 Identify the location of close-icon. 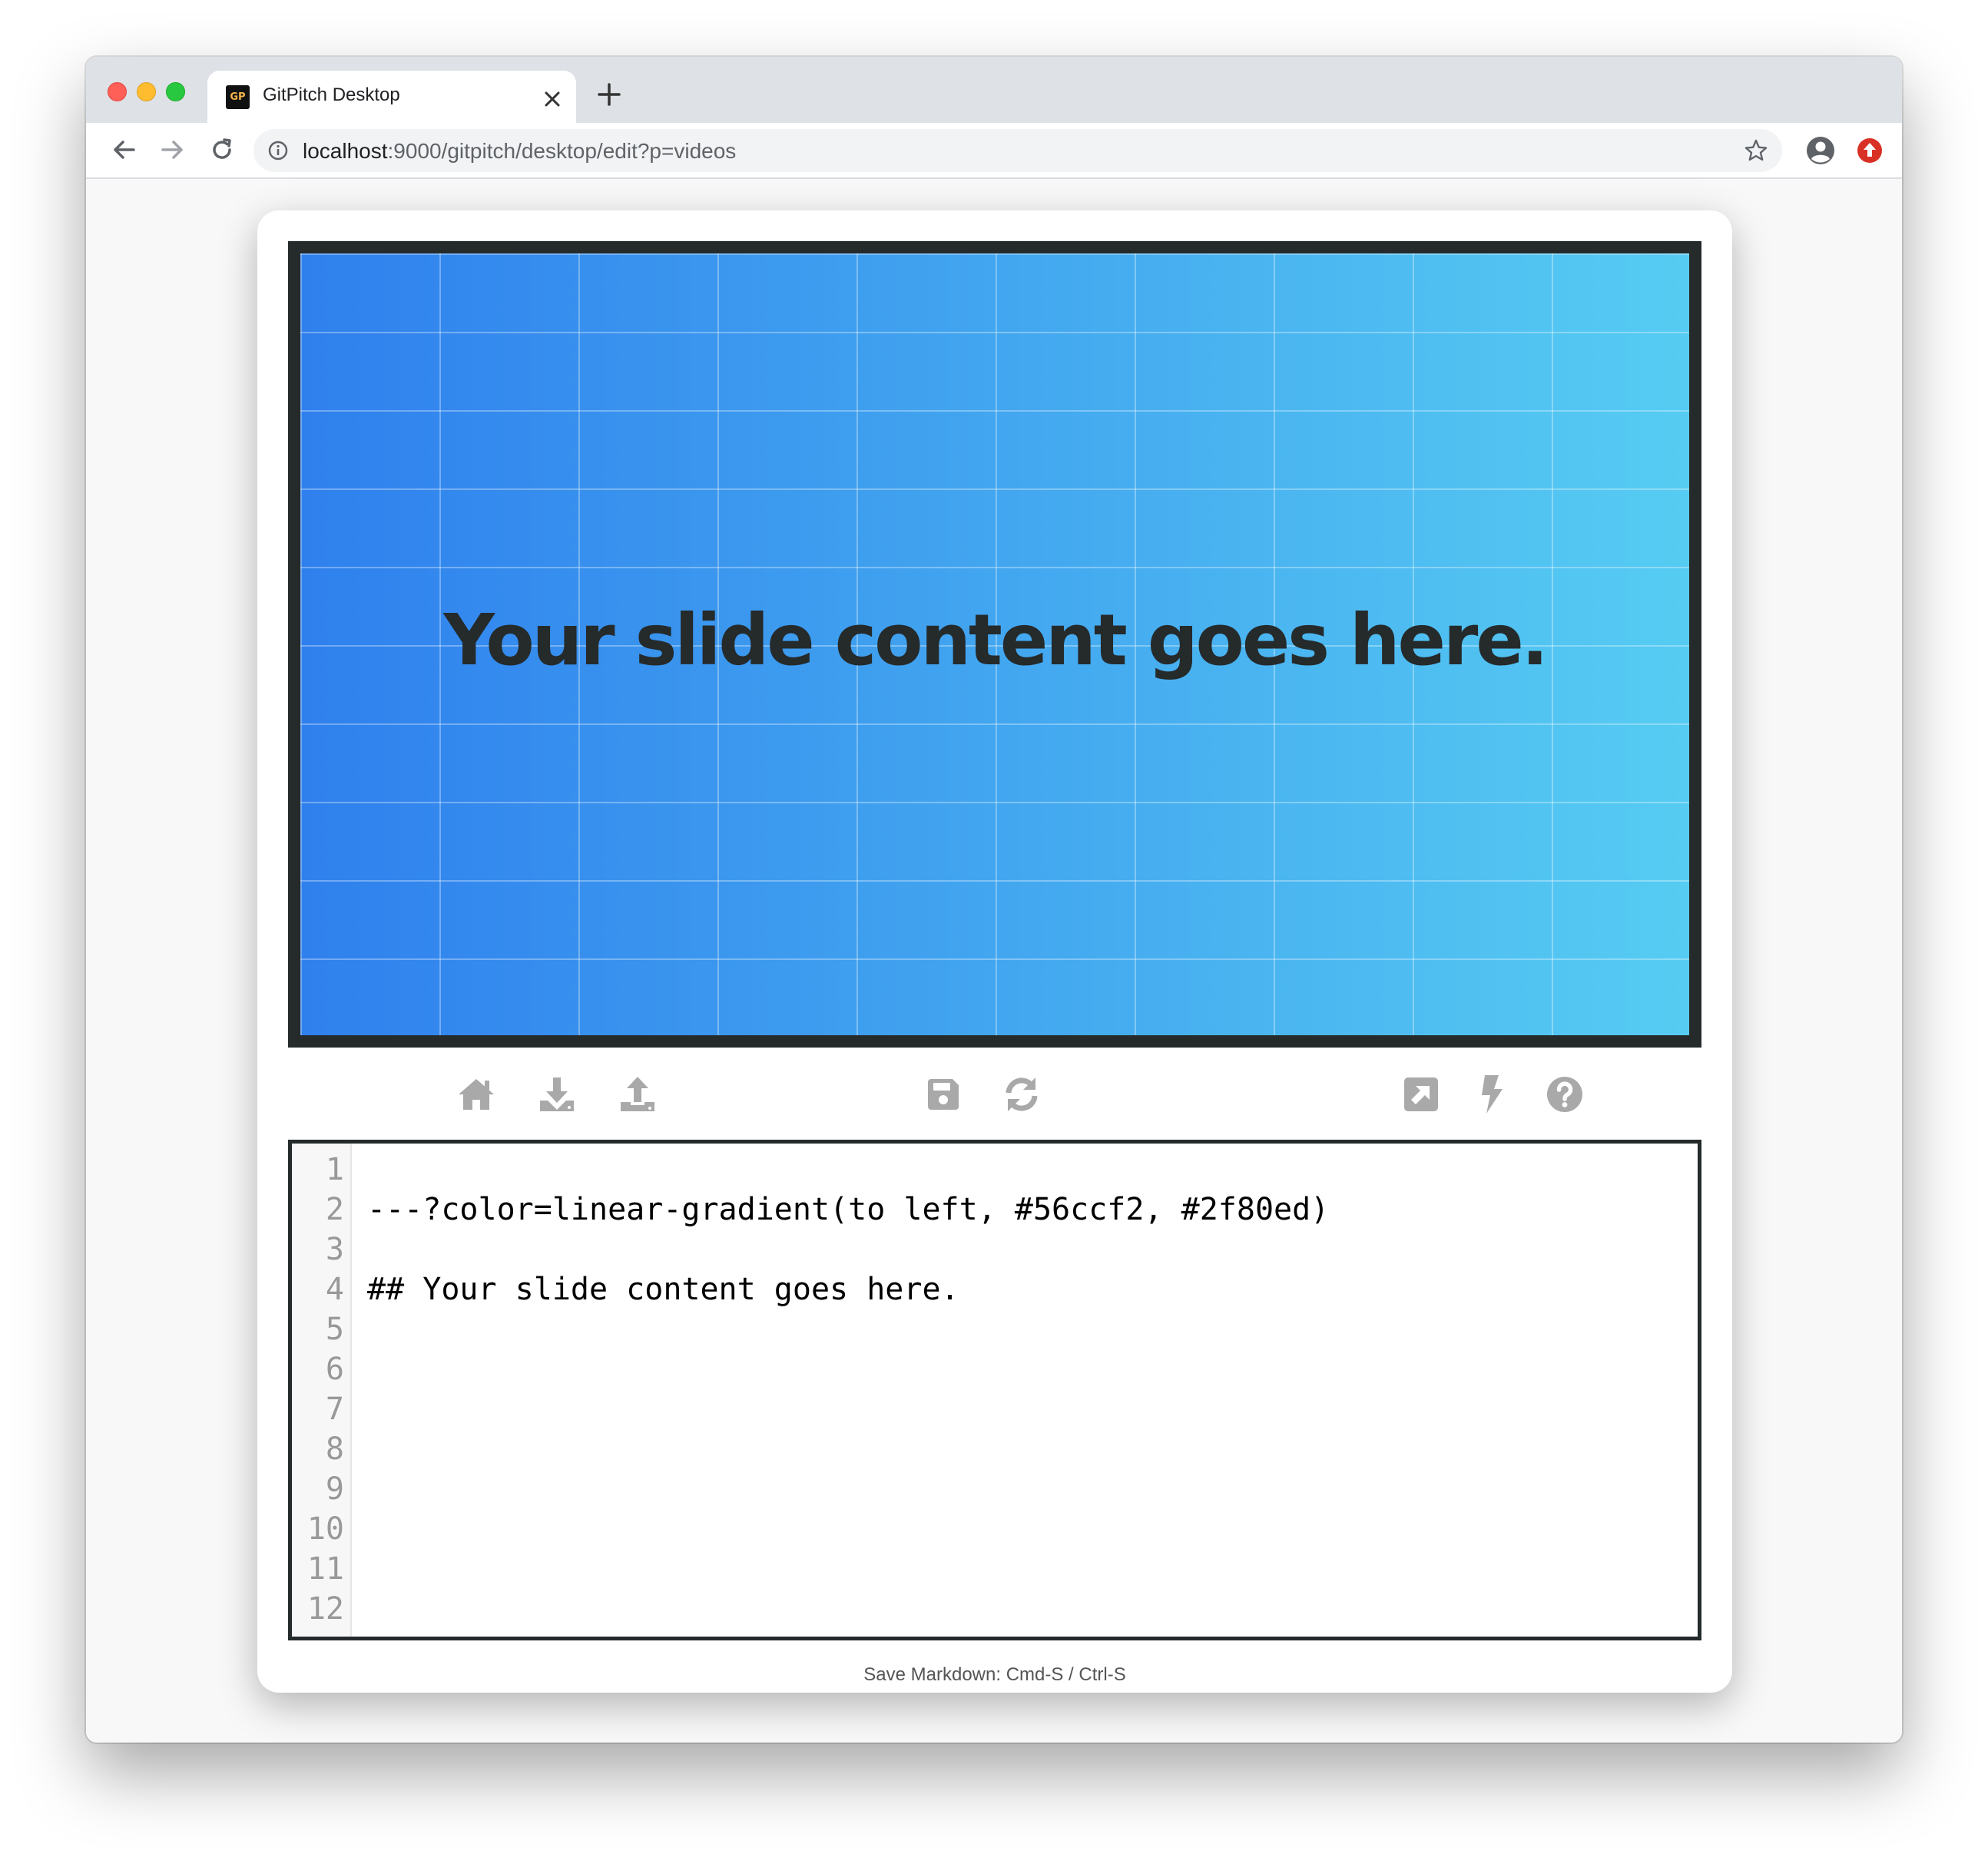
(552, 97).